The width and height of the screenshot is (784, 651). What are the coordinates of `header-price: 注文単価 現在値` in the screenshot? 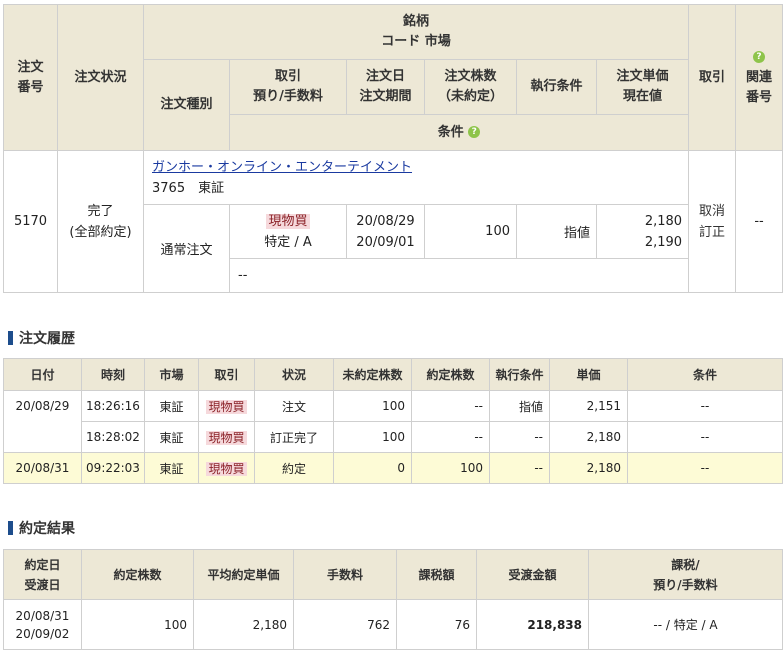 It's located at (642, 87).